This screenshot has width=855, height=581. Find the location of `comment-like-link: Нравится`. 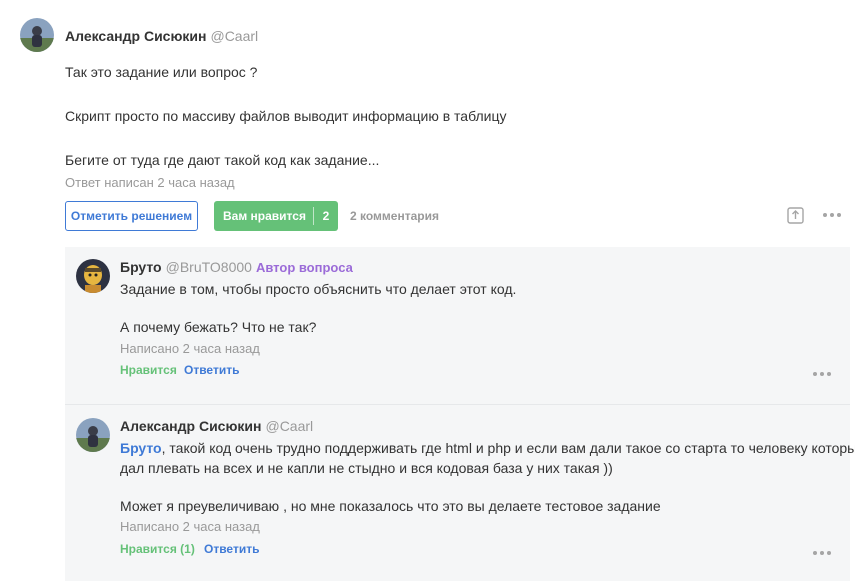

comment-like-link: Нравится is located at coordinates (148, 370).